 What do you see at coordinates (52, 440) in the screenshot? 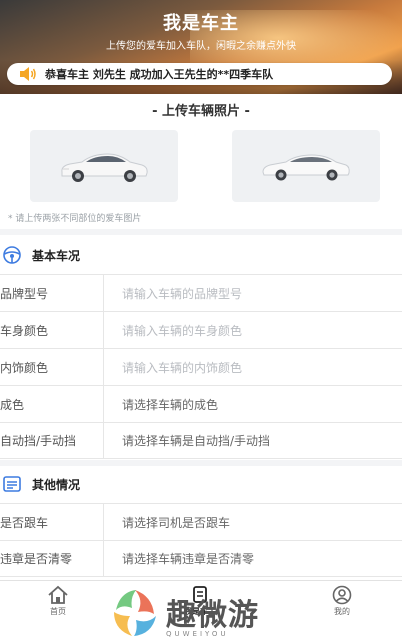
I see `field-label: 自动挡/手动挡` at bounding box center [52, 440].